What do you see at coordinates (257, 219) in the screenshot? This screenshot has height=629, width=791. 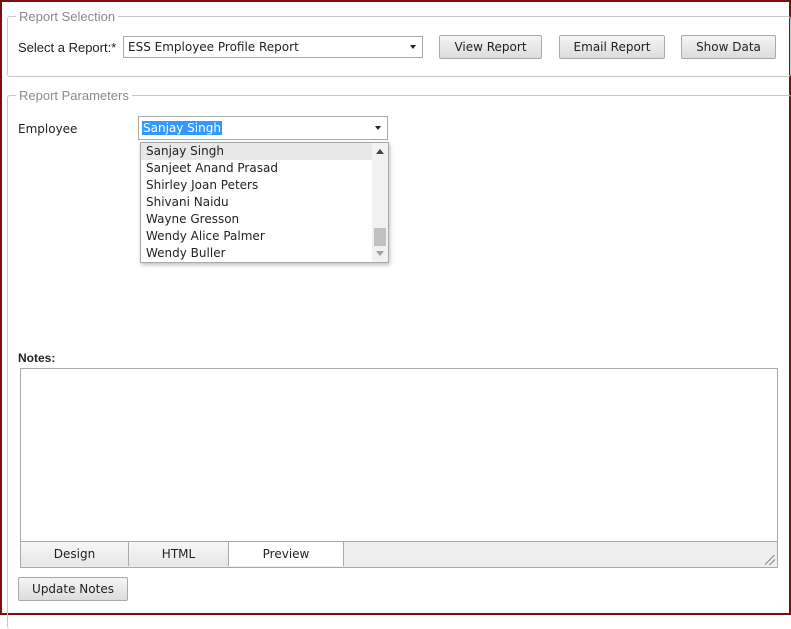 I see `list-item: Wayne Gresson` at bounding box center [257, 219].